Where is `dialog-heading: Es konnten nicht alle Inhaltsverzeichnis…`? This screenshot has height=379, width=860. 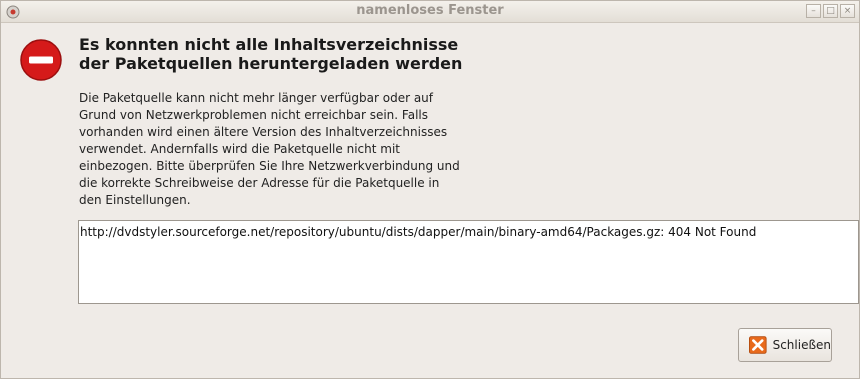 dialog-heading: Es konnten nicht alle Inhaltsverzeichnis… is located at coordinates (359, 54).